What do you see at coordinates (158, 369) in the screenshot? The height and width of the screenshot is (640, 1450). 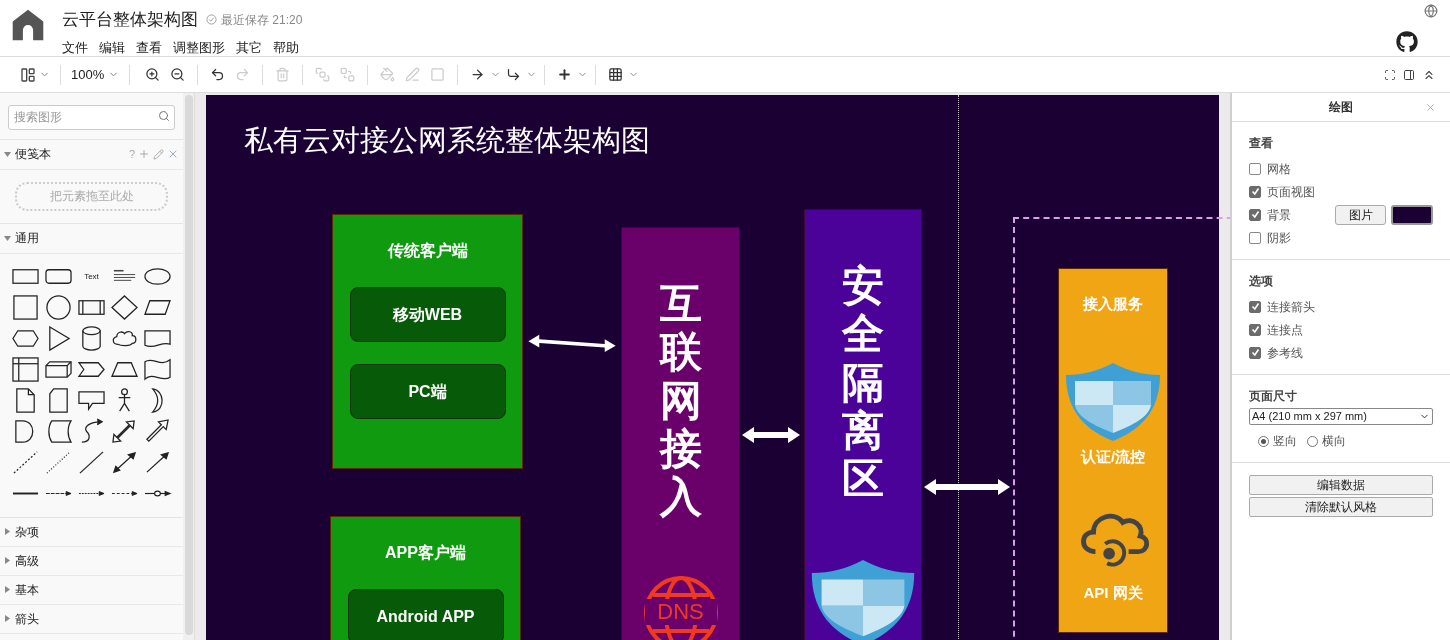 I see `tape-icon` at bounding box center [158, 369].